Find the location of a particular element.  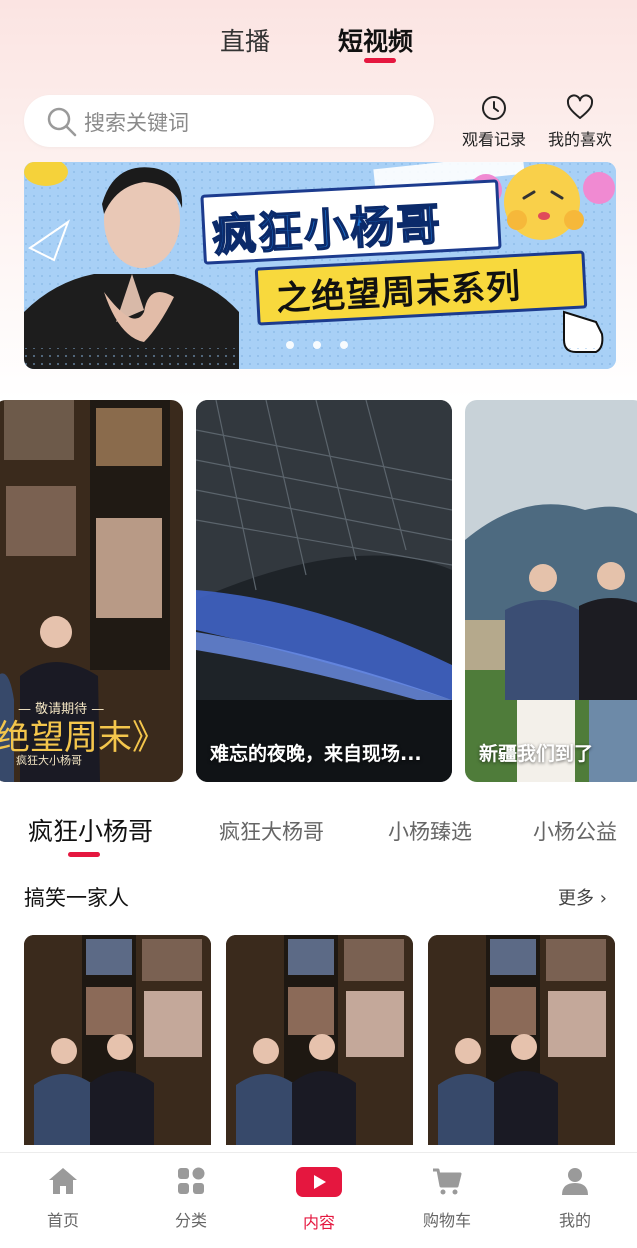

banner-pagination is located at coordinates (326, 343).